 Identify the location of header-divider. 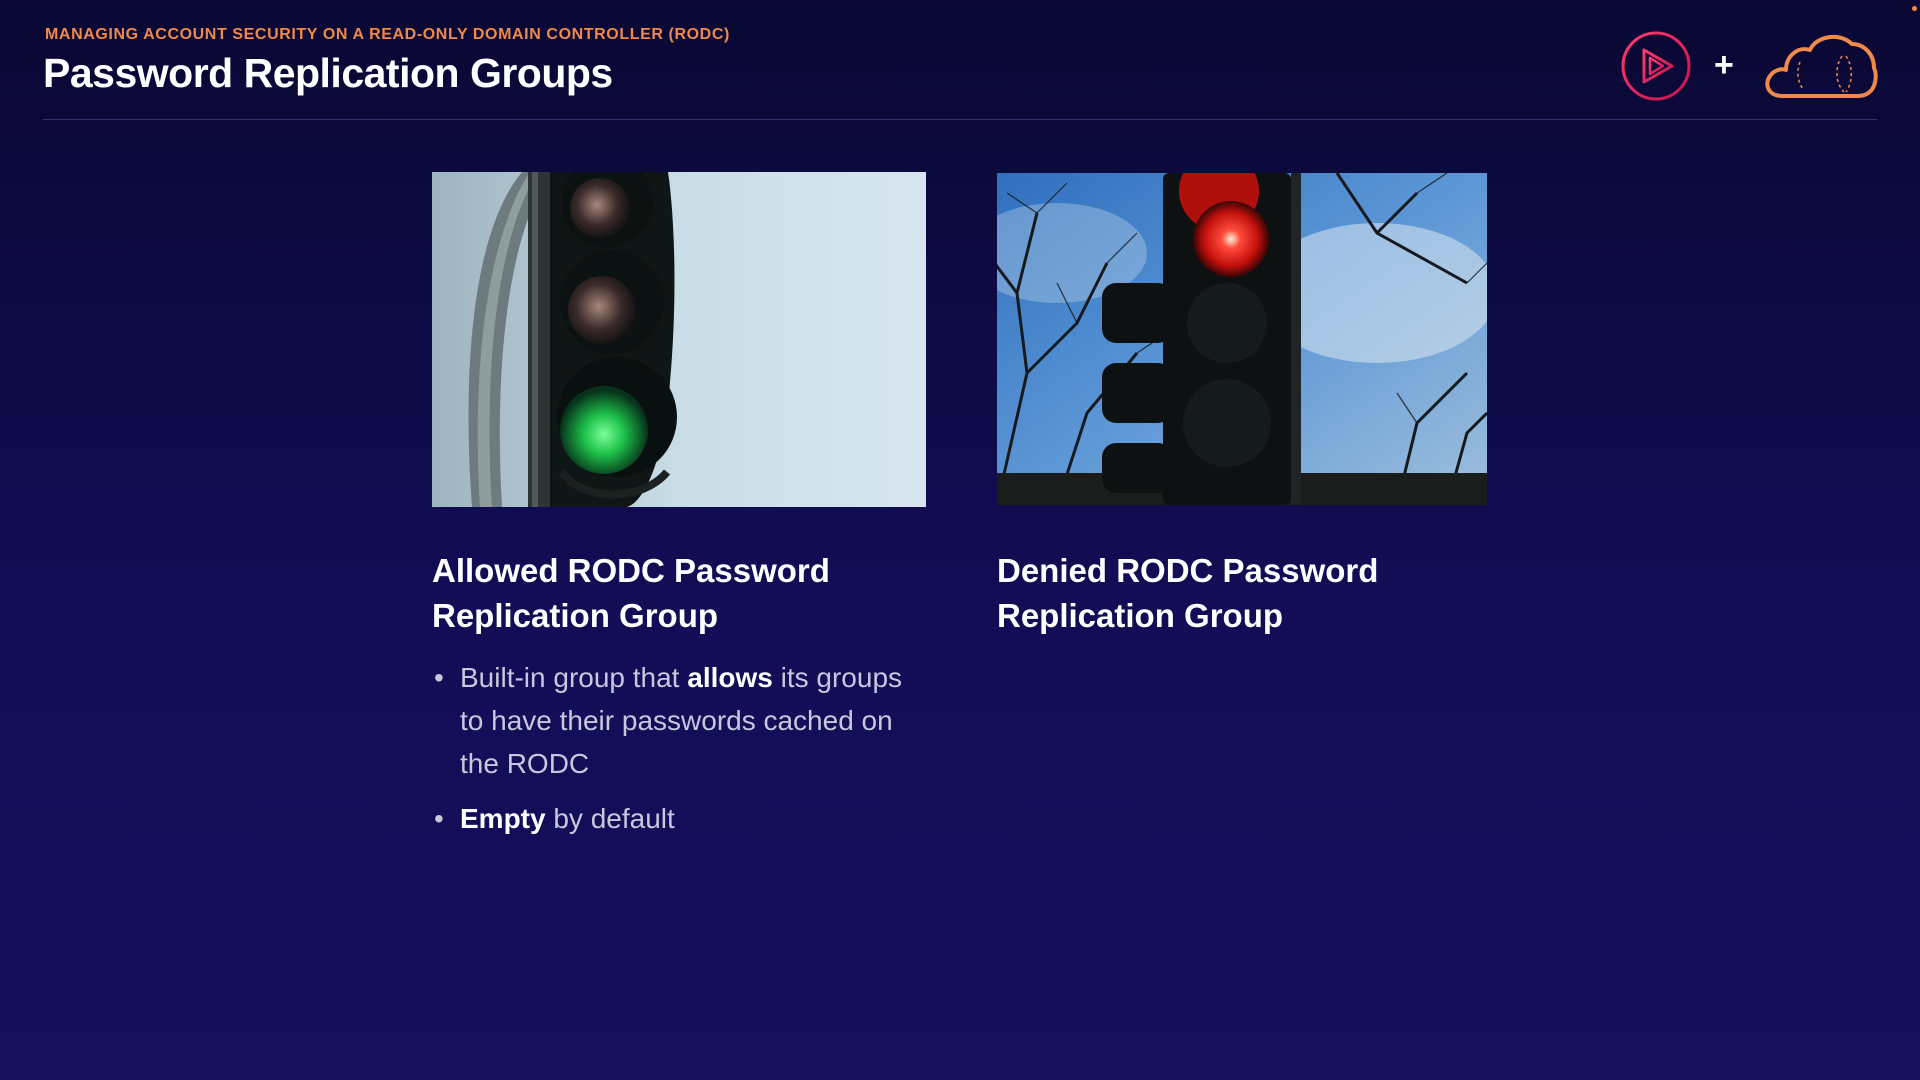
(960, 119).